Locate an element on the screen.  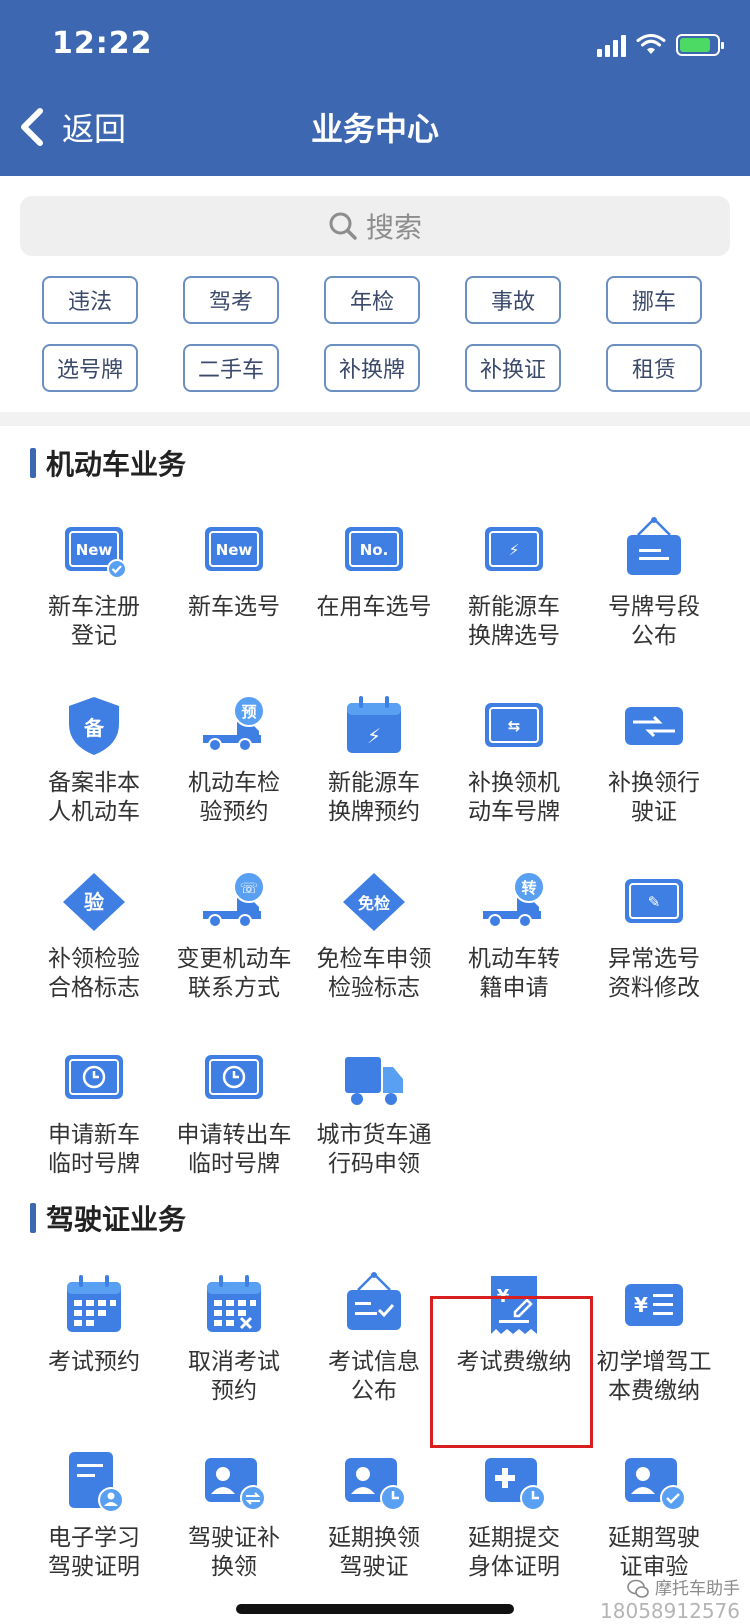
service-item: ⚡ 新能源车 换牌选号 is located at coordinates (514, 603).